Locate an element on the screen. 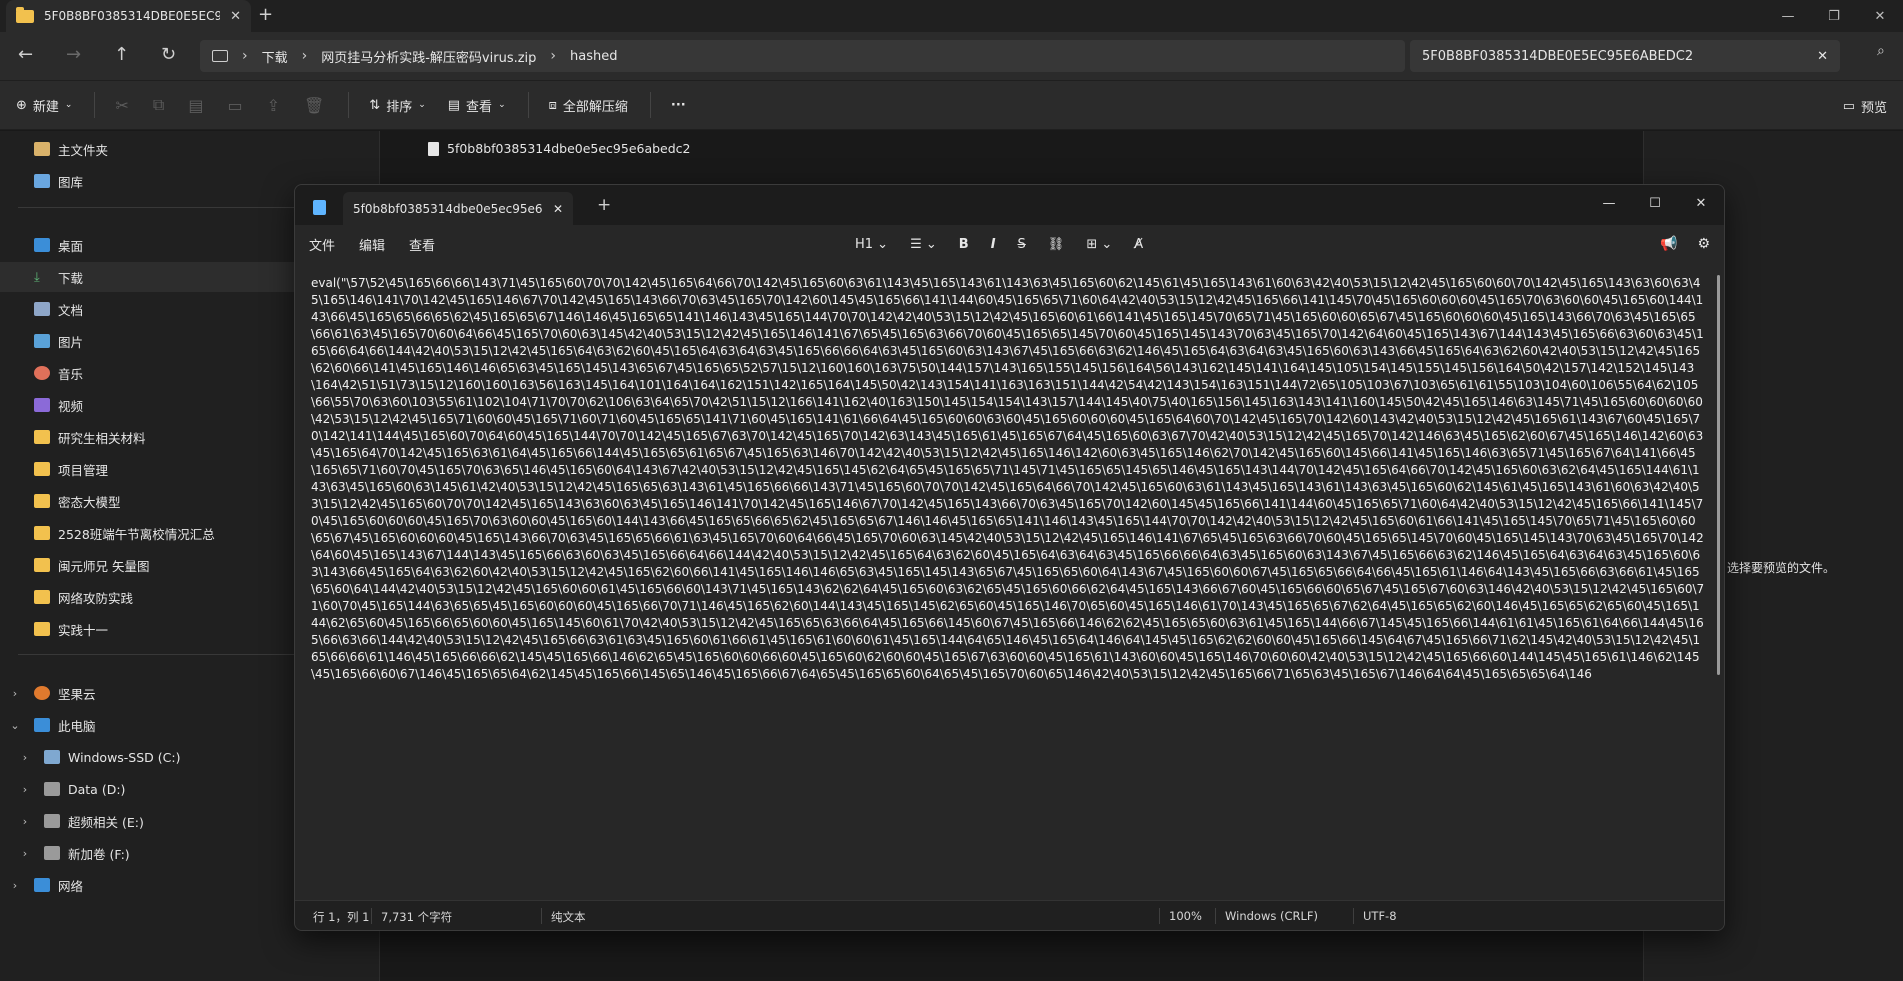 This screenshot has width=1903, height=981. preview-message: 选择要预览的文件。 is located at coordinates (1781, 568).